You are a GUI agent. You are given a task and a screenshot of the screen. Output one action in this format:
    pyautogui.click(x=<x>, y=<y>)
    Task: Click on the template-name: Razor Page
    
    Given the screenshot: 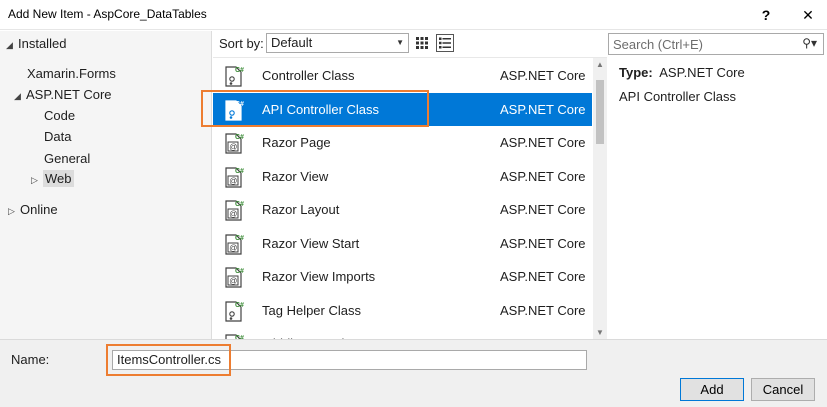 What is the action you would take?
    pyautogui.click(x=296, y=142)
    